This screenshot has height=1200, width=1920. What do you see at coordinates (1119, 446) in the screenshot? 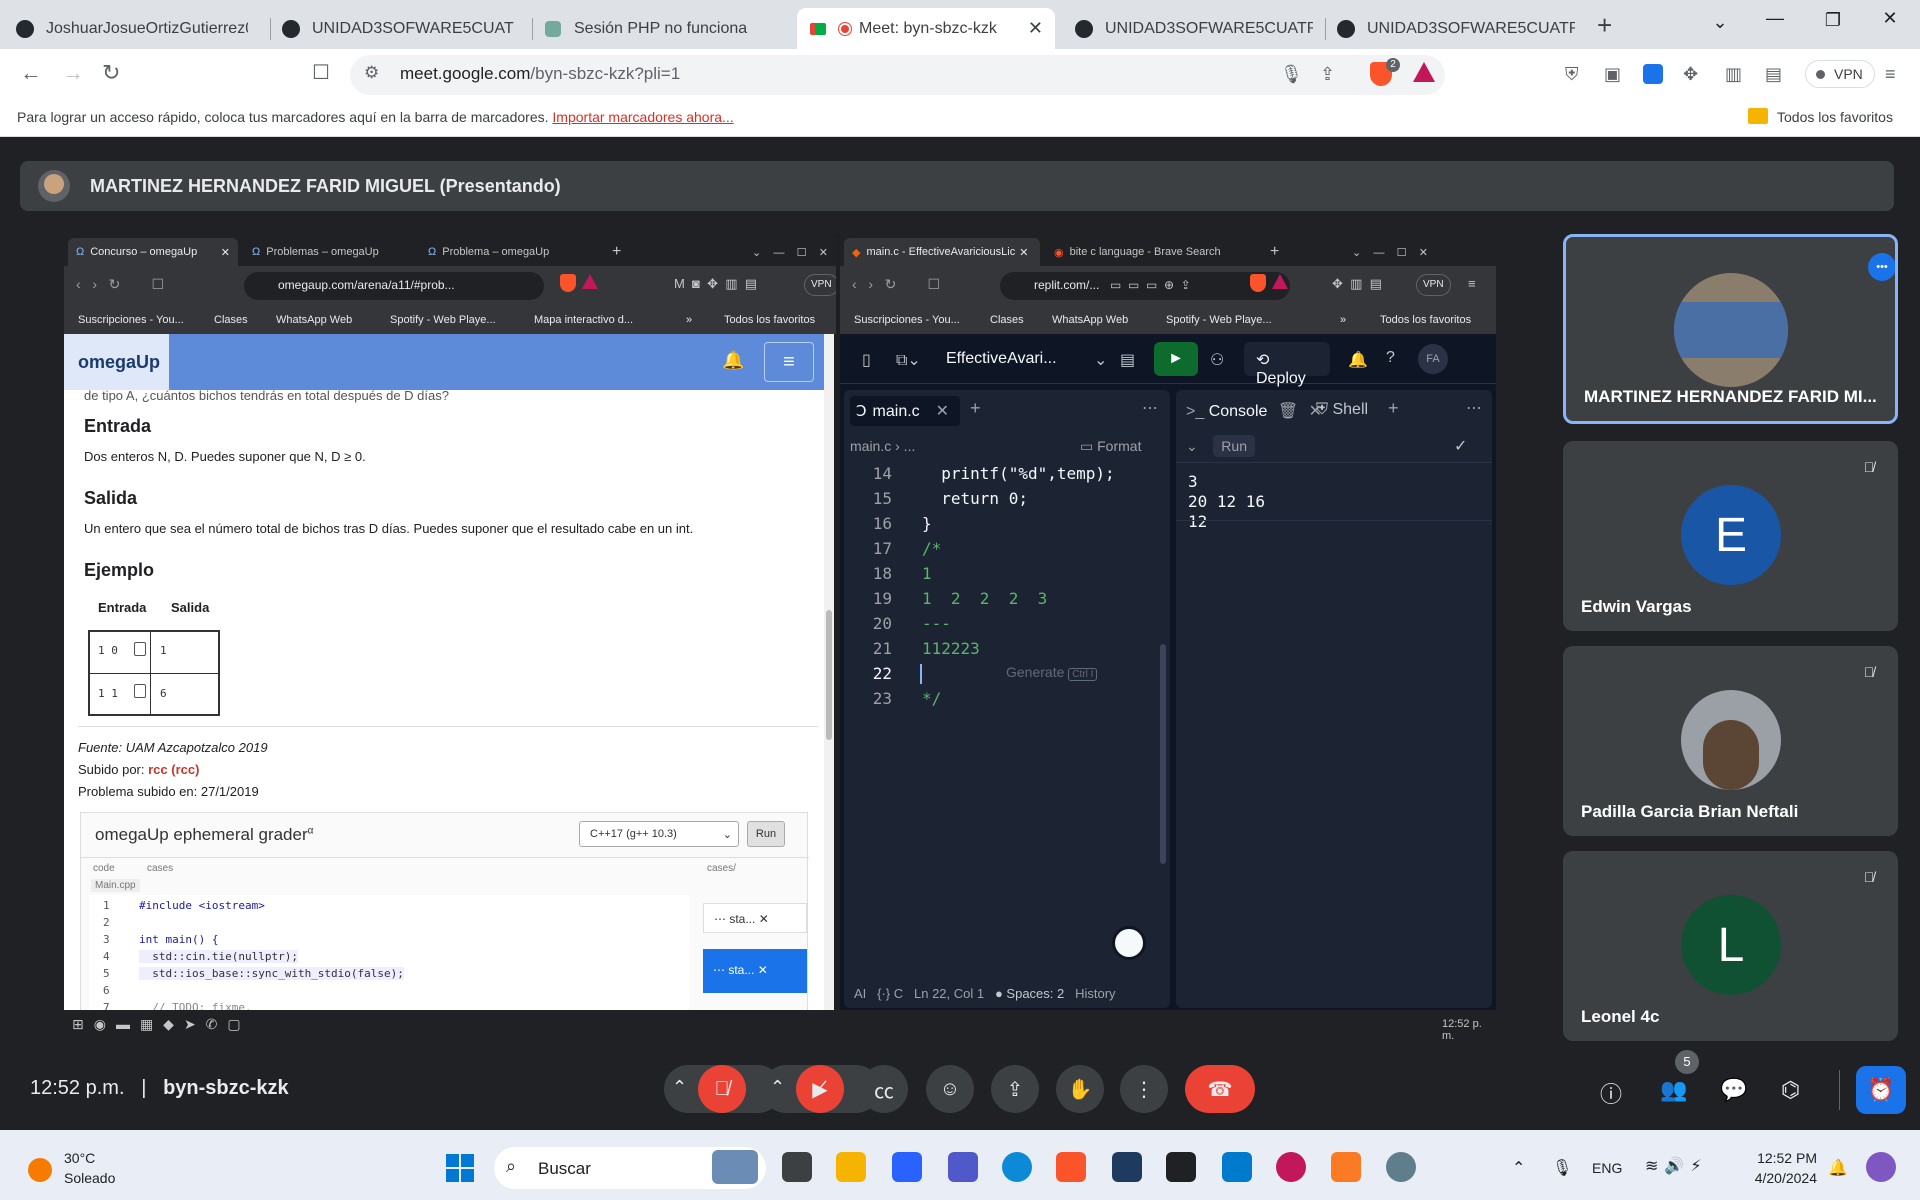
I see `format-label: Format` at bounding box center [1119, 446].